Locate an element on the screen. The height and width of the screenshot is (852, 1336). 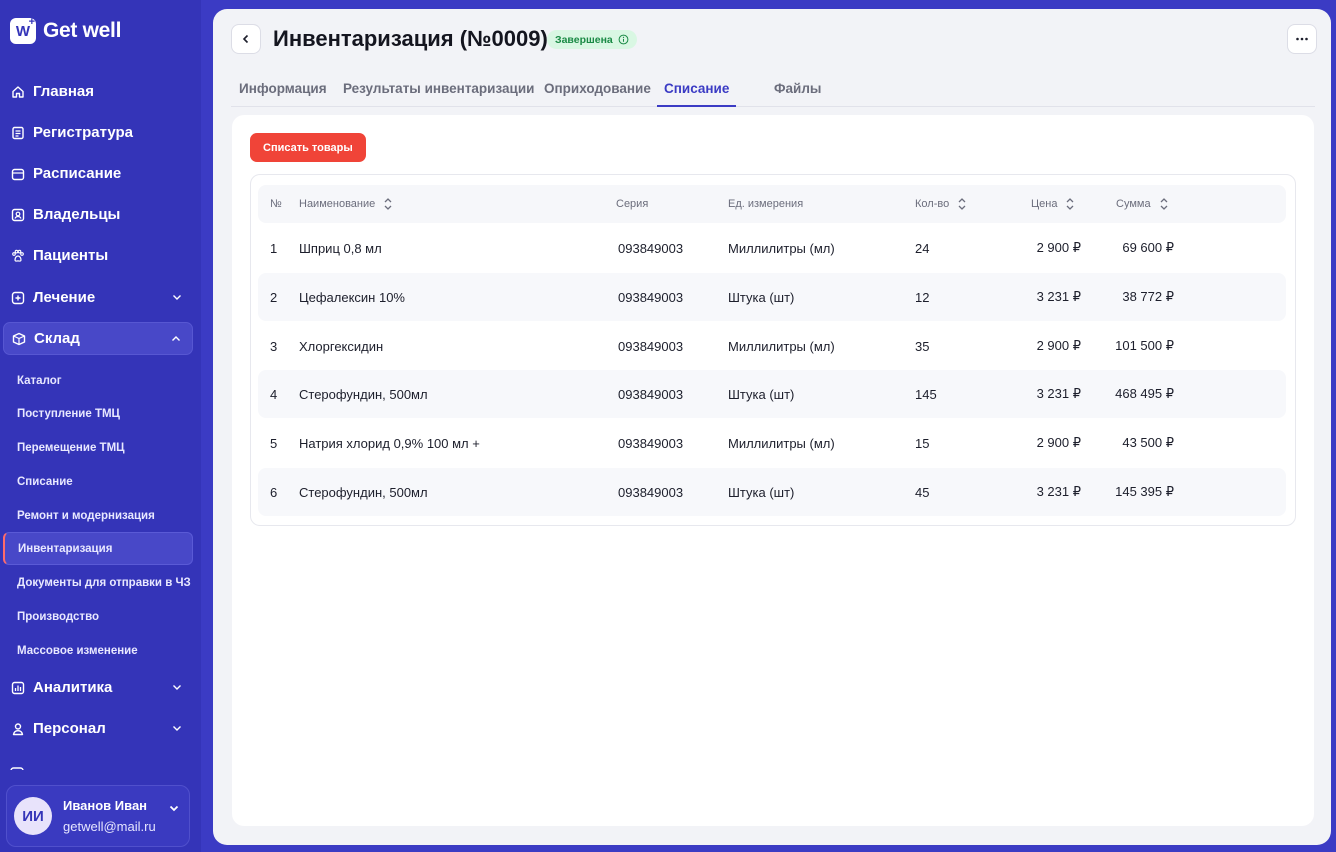
sidebar-item-patients: Пациенты is located at coordinates (98, 255).